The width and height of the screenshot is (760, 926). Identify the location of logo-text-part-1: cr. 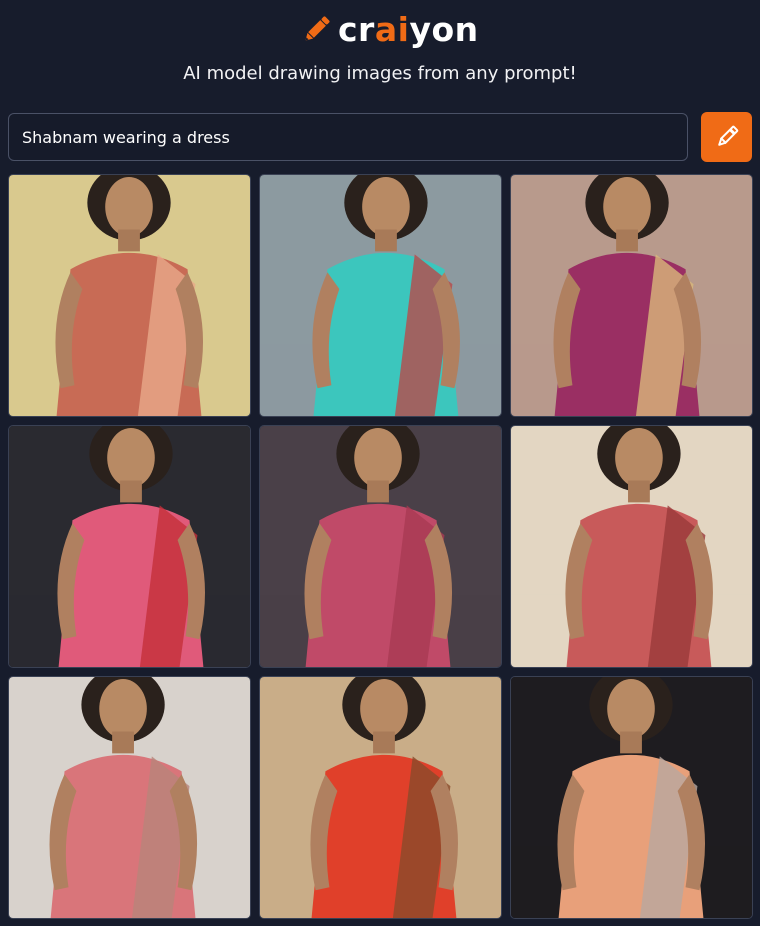
(356, 29).